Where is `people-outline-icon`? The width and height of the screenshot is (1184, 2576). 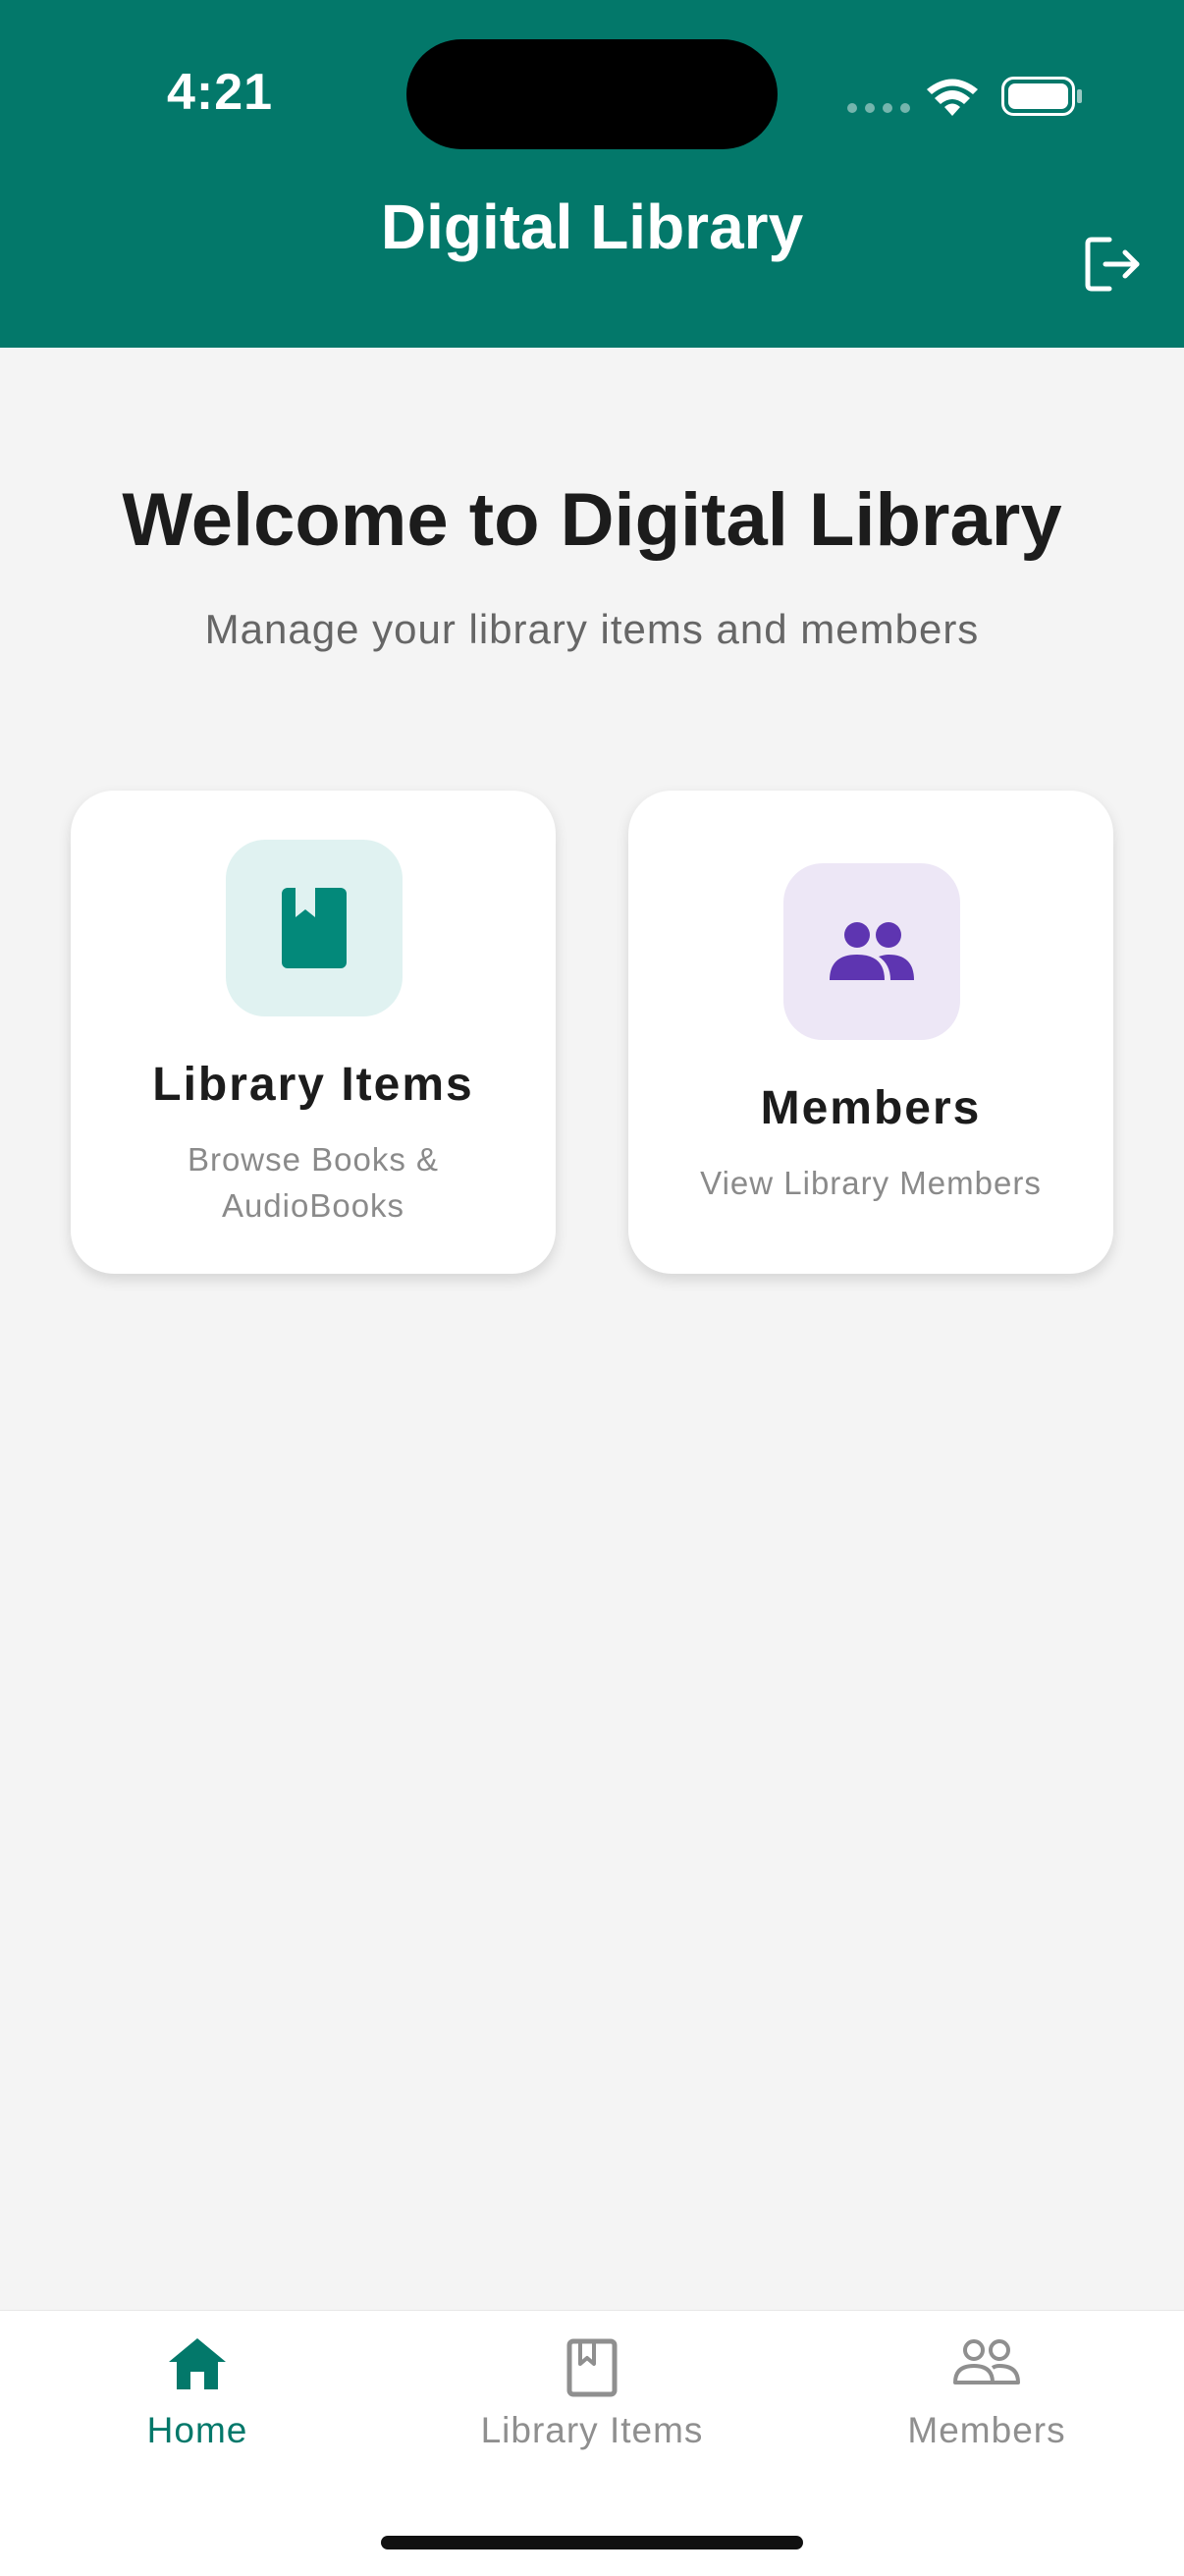 people-outline-icon is located at coordinates (986, 2361).